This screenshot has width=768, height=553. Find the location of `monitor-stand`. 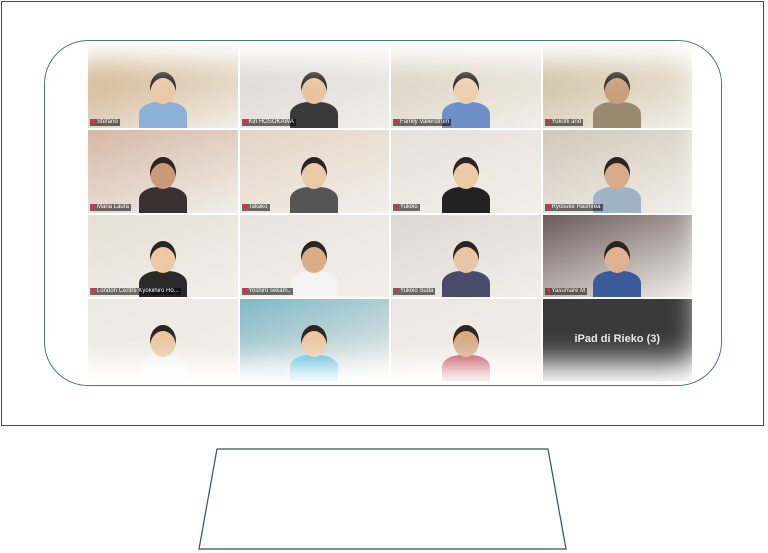

monitor-stand is located at coordinates (382, 499).